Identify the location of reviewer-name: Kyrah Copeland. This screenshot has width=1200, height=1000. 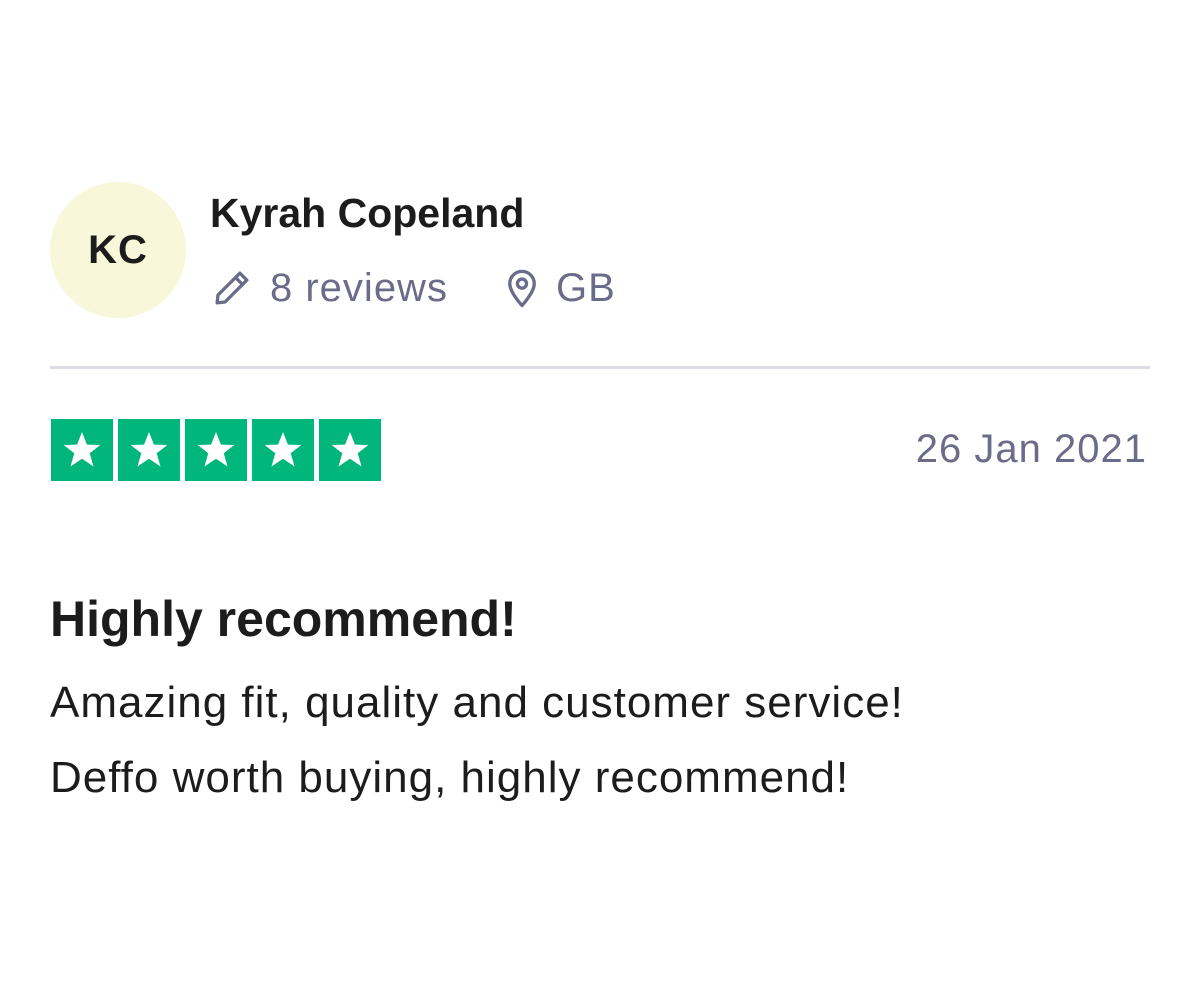
(367, 213).